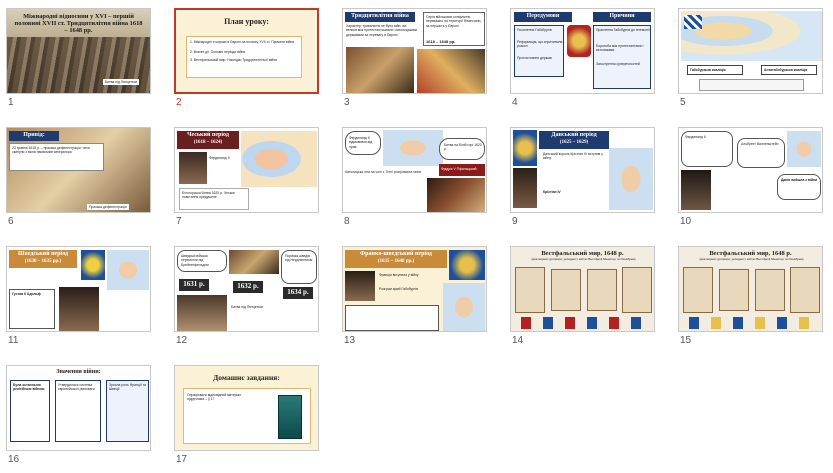  What do you see at coordinates (396, 254) in the screenshot?
I see `slide-13-title: Франко-шведський період` at bounding box center [396, 254].